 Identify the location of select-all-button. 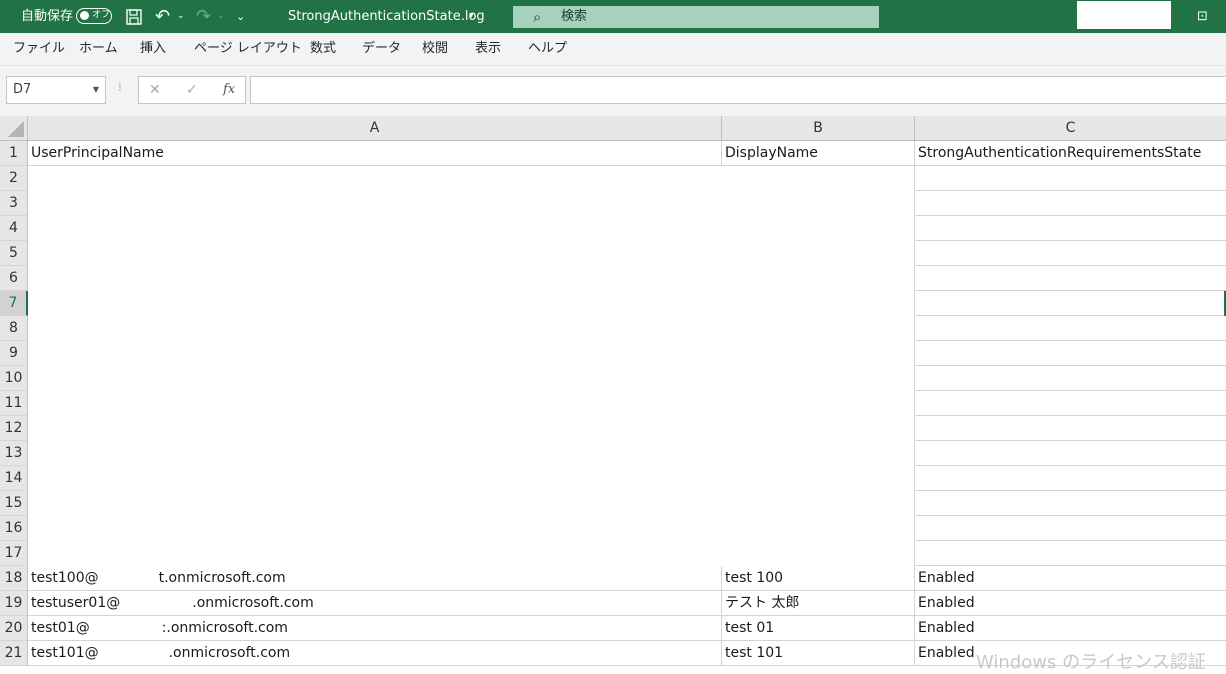
(14, 128).